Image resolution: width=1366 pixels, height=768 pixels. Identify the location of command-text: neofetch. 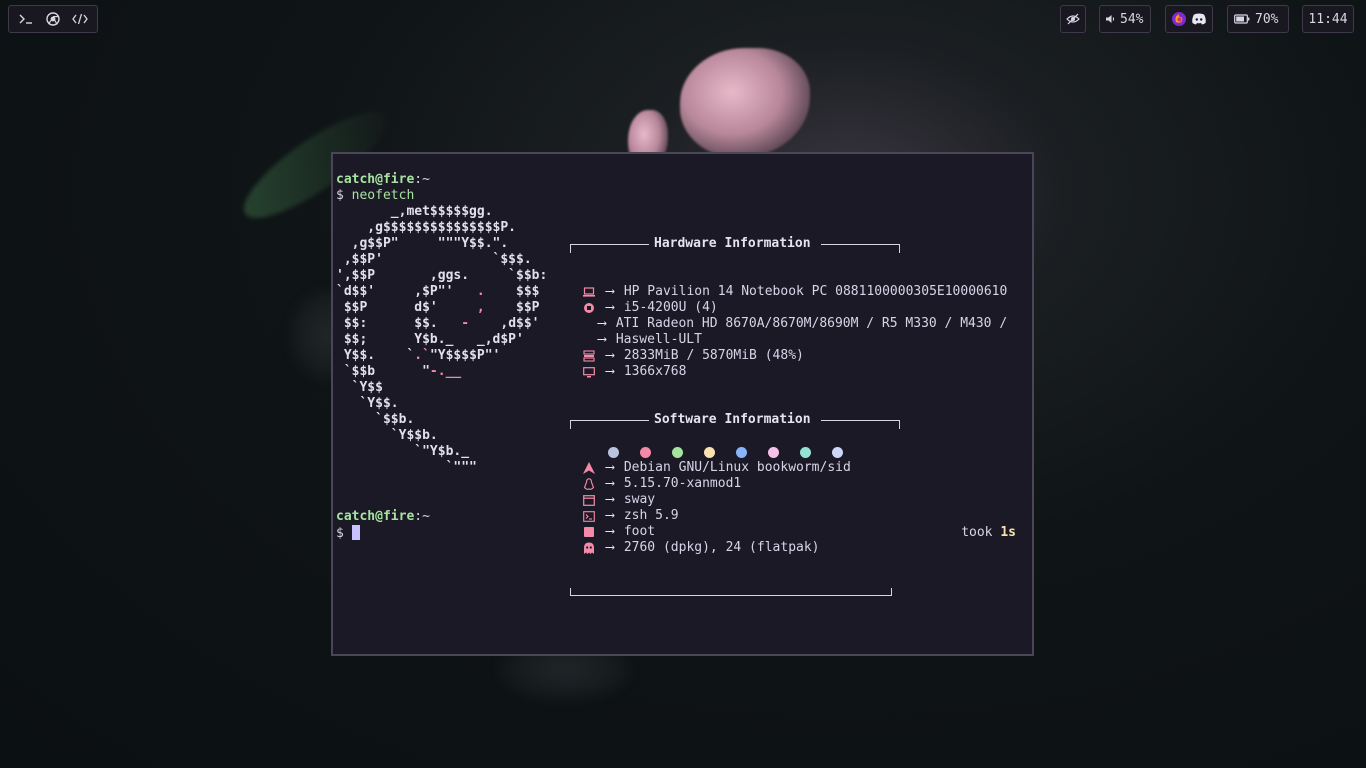
(383, 195).